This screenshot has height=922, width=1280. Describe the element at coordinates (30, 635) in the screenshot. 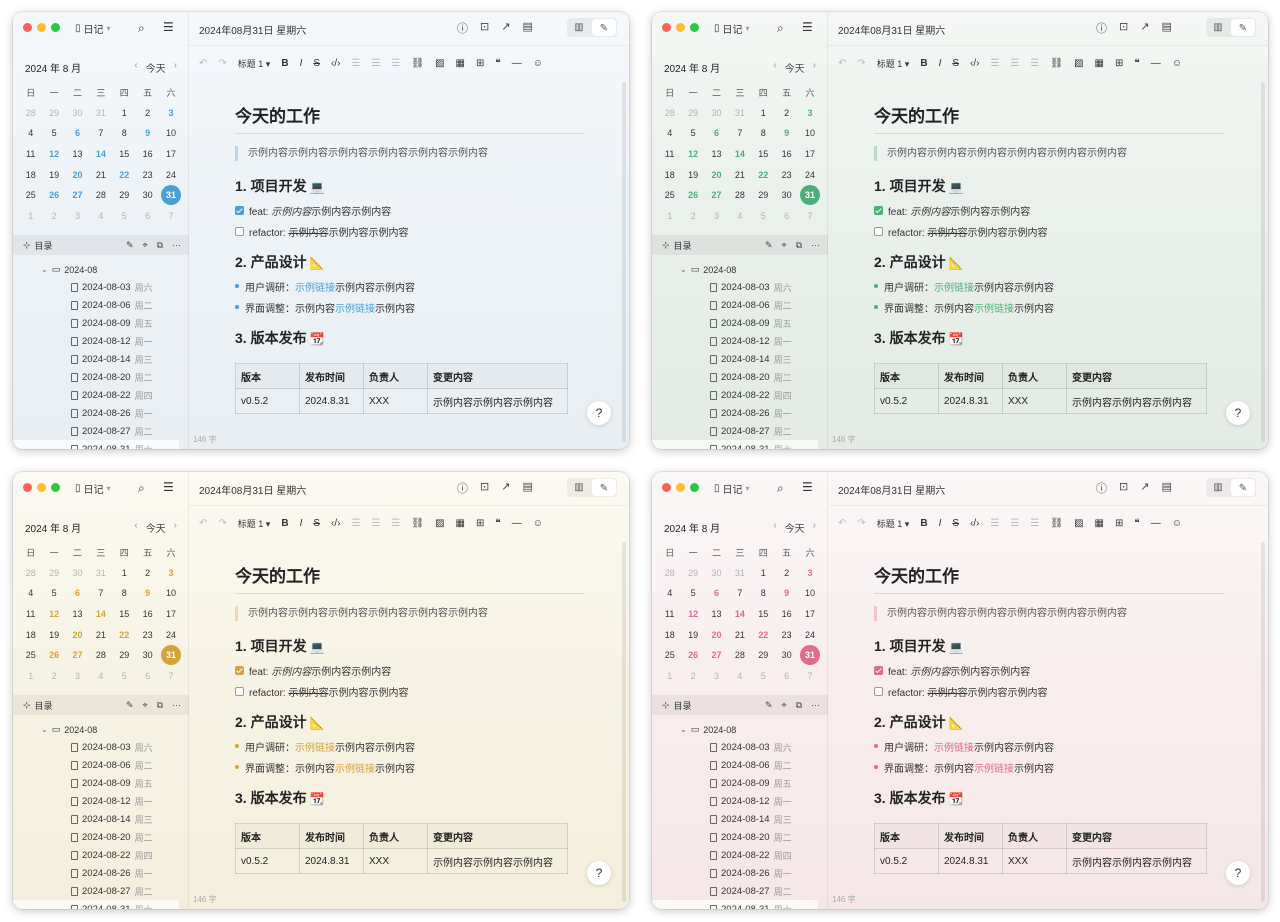

I see `calendar-day: 18` at that location.